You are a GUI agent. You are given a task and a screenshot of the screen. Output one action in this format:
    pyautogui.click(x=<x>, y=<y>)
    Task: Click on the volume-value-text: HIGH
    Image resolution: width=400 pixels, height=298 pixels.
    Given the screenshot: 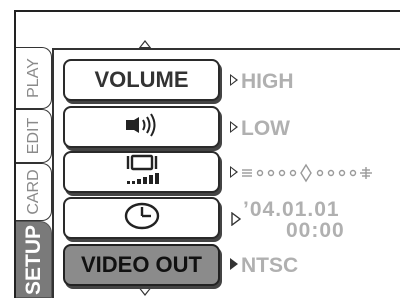 What is the action you would take?
    pyautogui.click(x=267, y=81)
    